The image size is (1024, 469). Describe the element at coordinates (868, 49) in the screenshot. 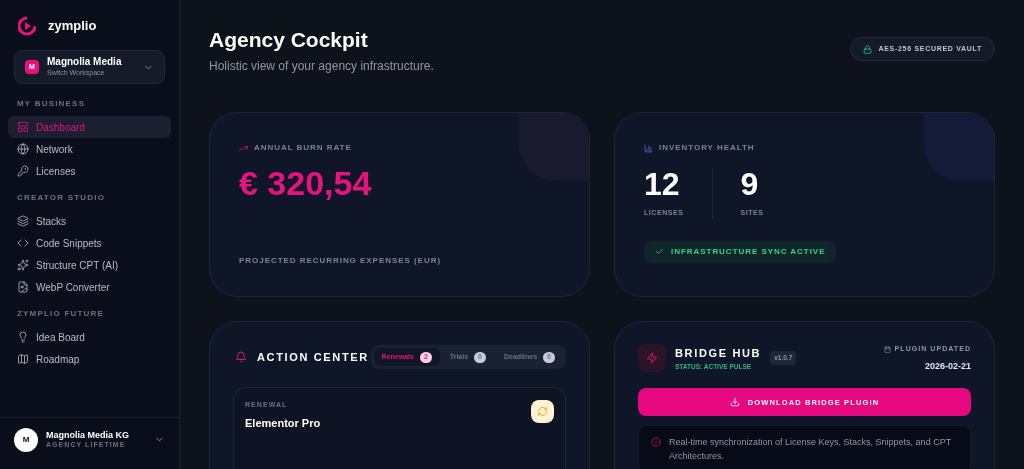

I see `lock-icon` at that location.